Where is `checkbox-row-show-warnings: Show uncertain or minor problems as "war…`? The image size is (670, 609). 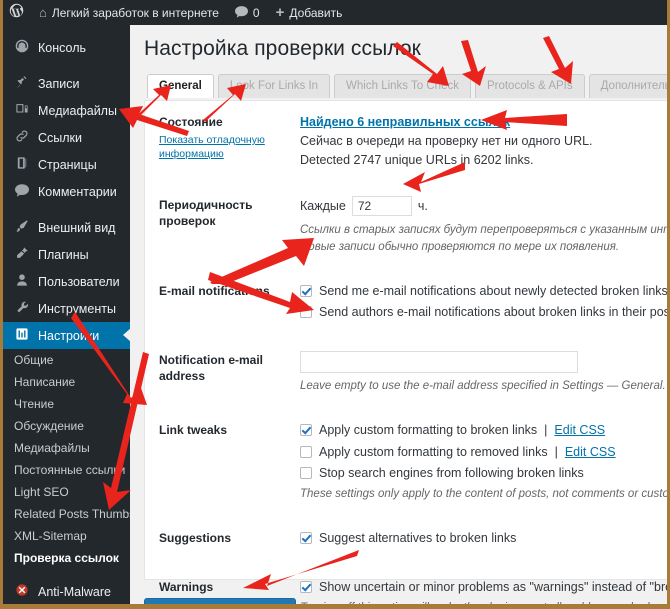
checkbox-row-show-warnings: Show uncertain or minor problems as "war… is located at coordinates (483, 587).